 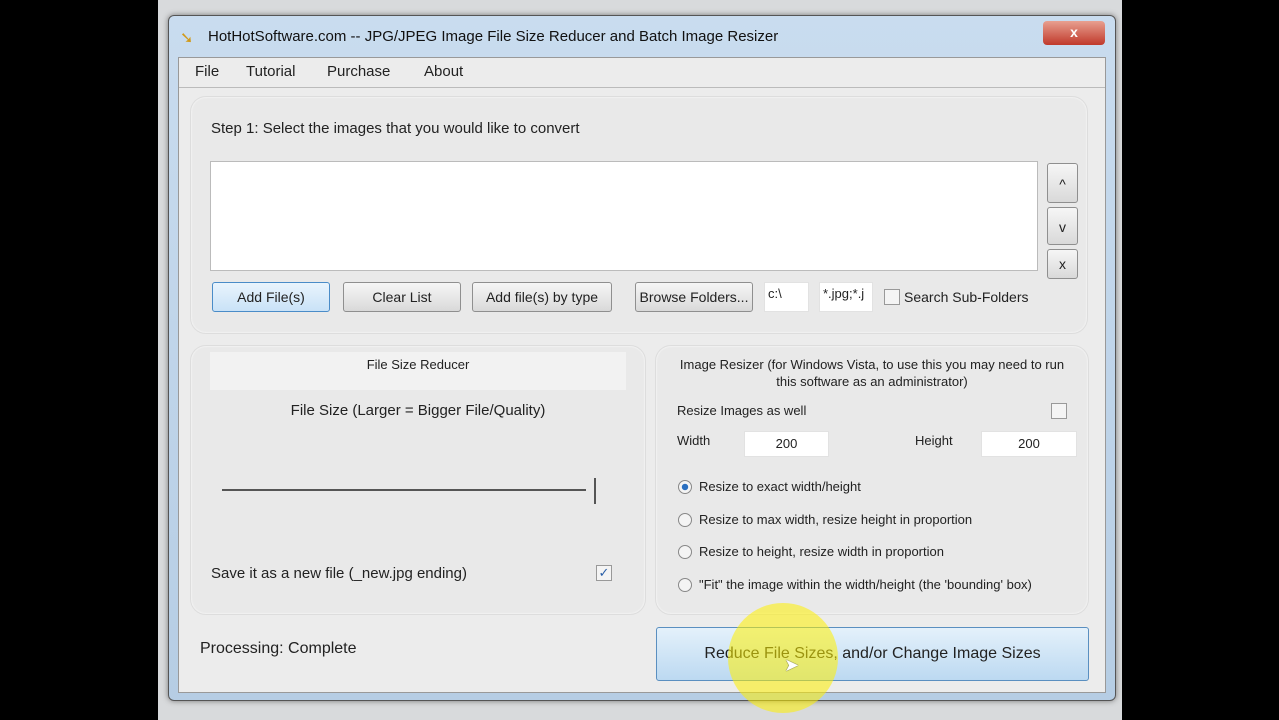 I want to click on remove-button: x, so click(x=1062, y=264).